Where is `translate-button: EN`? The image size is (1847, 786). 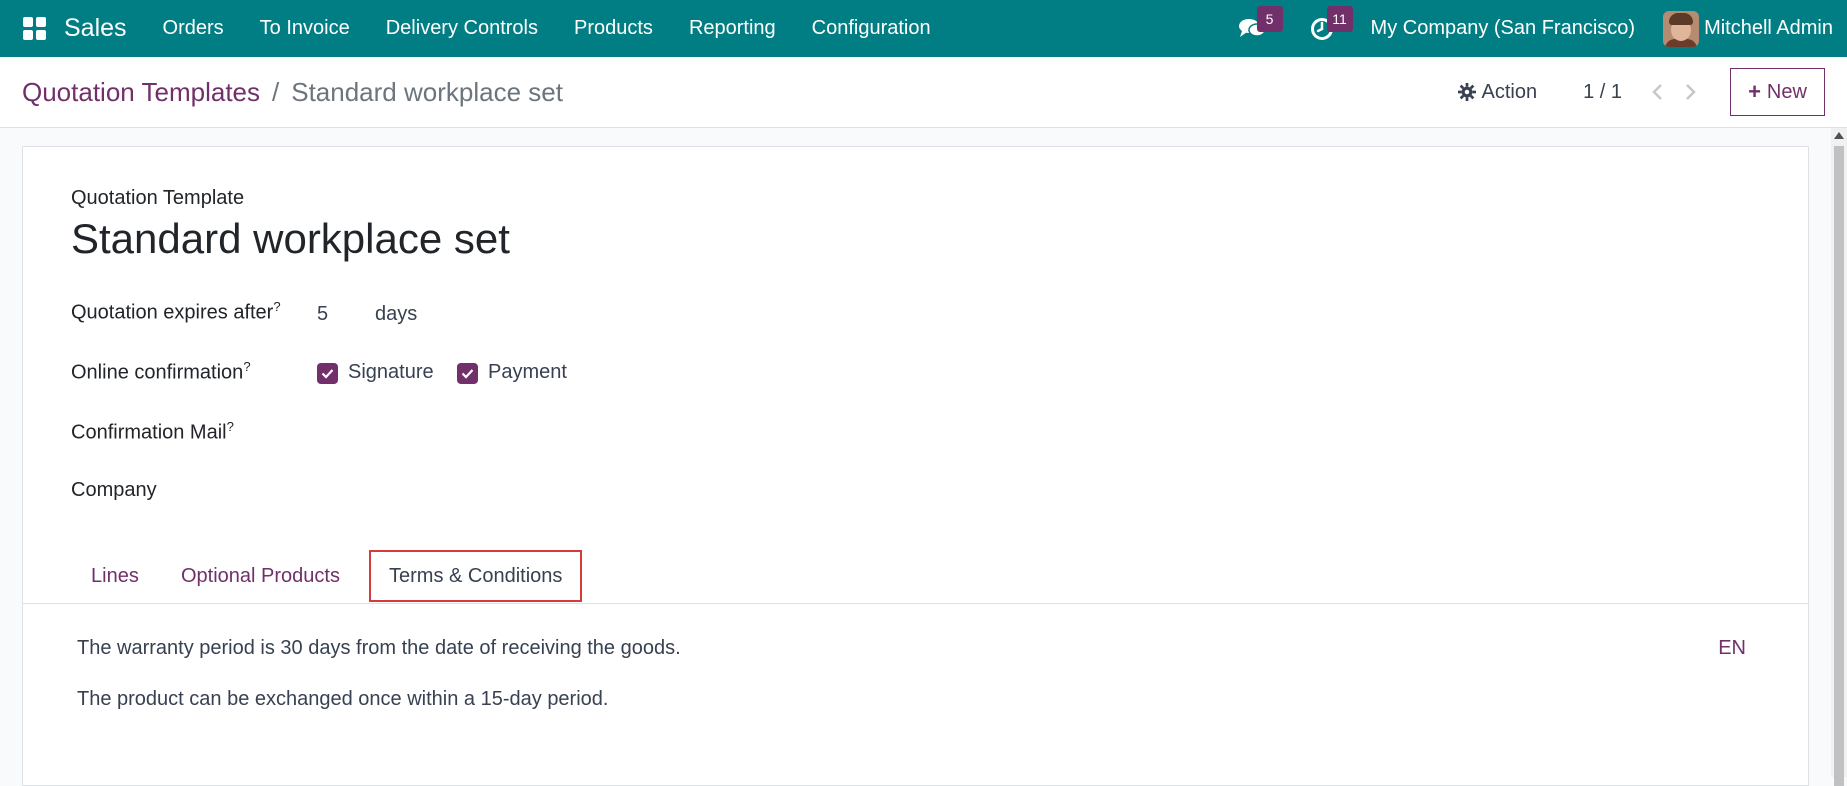 translate-button: EN is located at coordinates (1732, 648).